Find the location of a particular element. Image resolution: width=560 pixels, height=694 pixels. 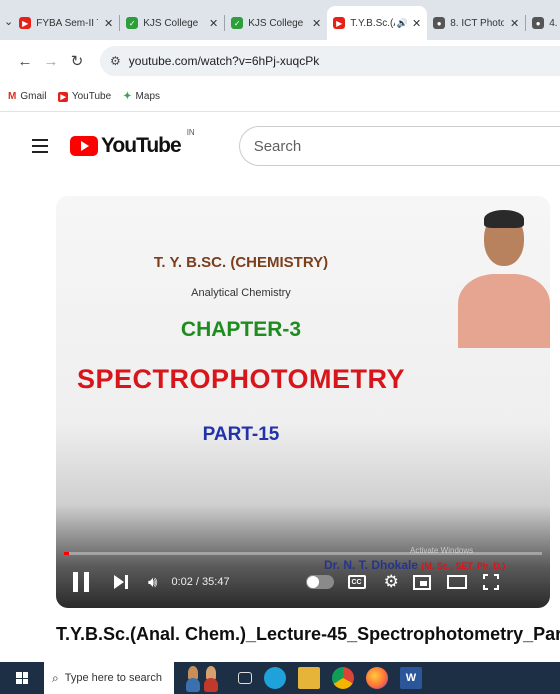

search-icon: ⌕ is located at coordinates (55, 677).